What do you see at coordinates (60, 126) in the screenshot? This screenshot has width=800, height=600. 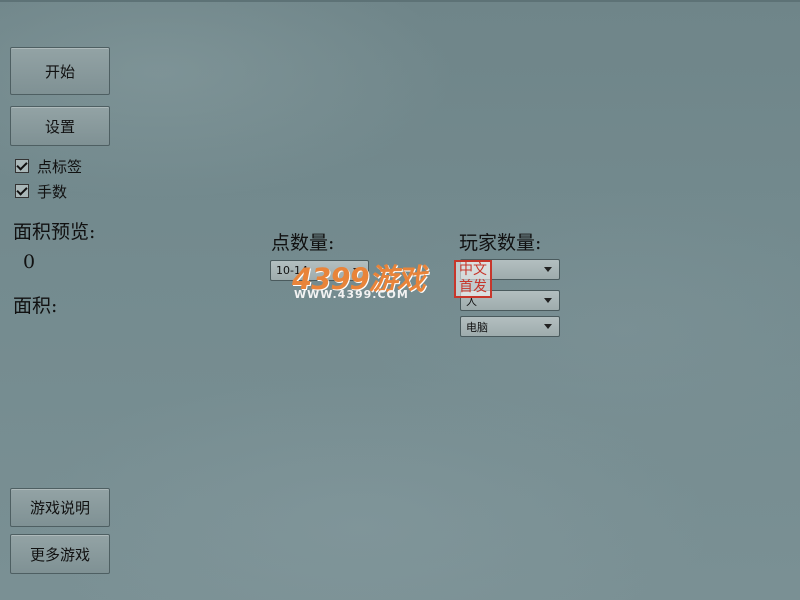 I see `settings-button: 设置` at bounding box center [60, 126].